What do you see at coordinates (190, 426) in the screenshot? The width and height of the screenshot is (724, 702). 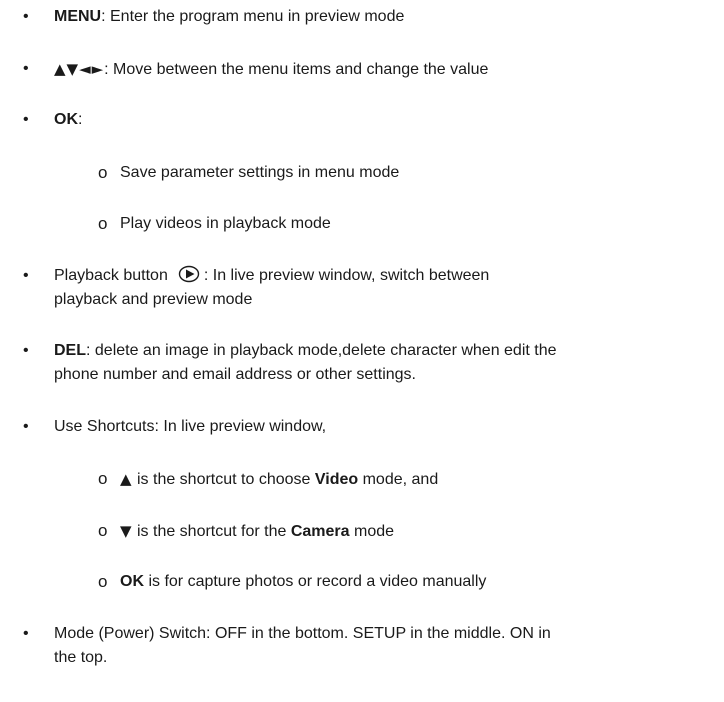 I see `item-text: Use Shortcuts: In live preview window,` at bounding box center [190, 426].